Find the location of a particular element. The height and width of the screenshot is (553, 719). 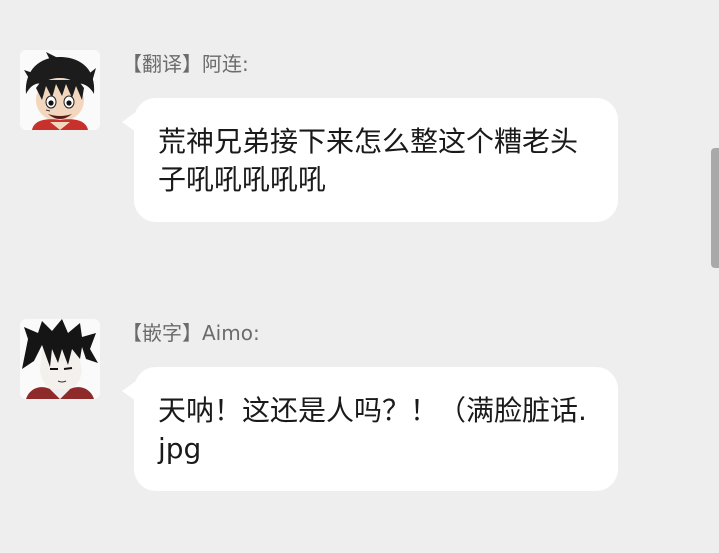

message-text: 天呐！这还是人吗？！（满脸脏话.jpg is located at coordinates (372, 429).